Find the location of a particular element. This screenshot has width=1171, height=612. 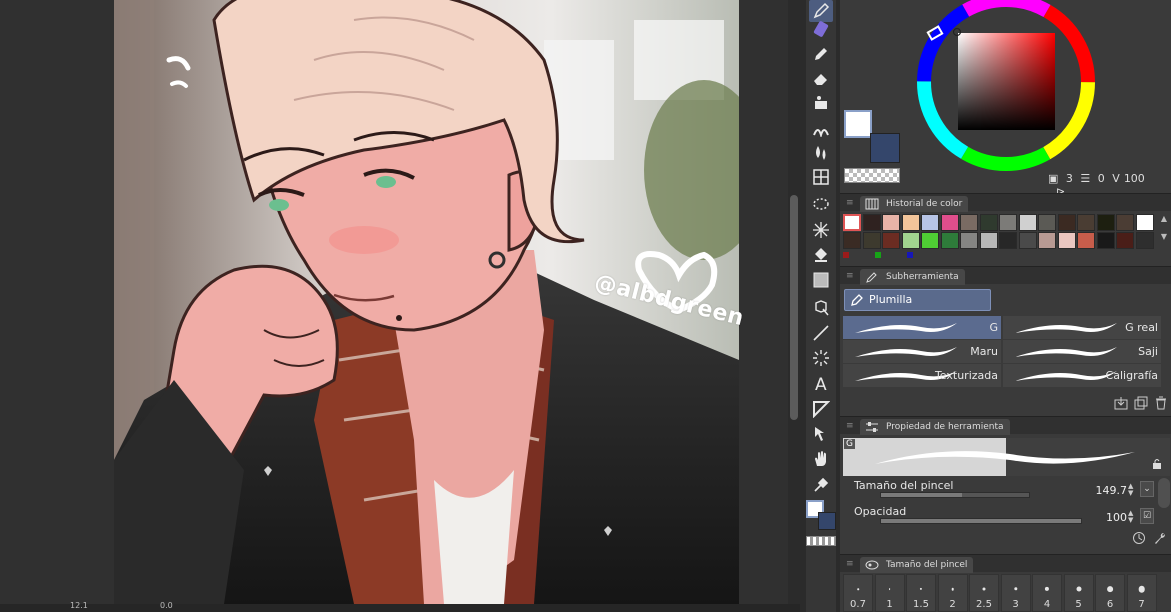

save-icon: ▣ is located at coordinates (1053, 178).